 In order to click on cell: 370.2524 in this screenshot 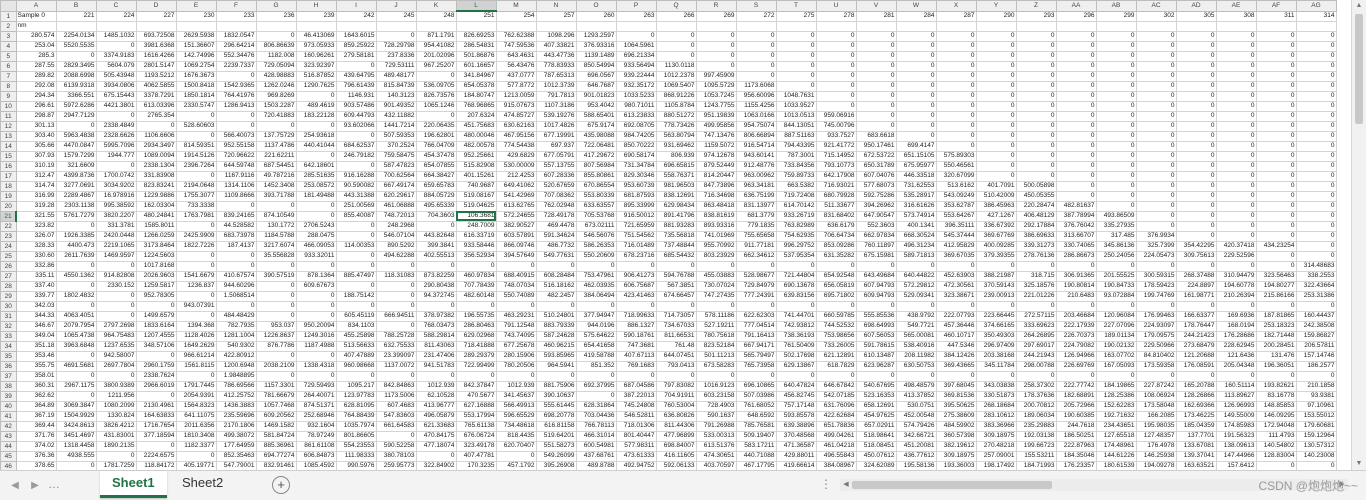, I will do `click(396, 146)`.